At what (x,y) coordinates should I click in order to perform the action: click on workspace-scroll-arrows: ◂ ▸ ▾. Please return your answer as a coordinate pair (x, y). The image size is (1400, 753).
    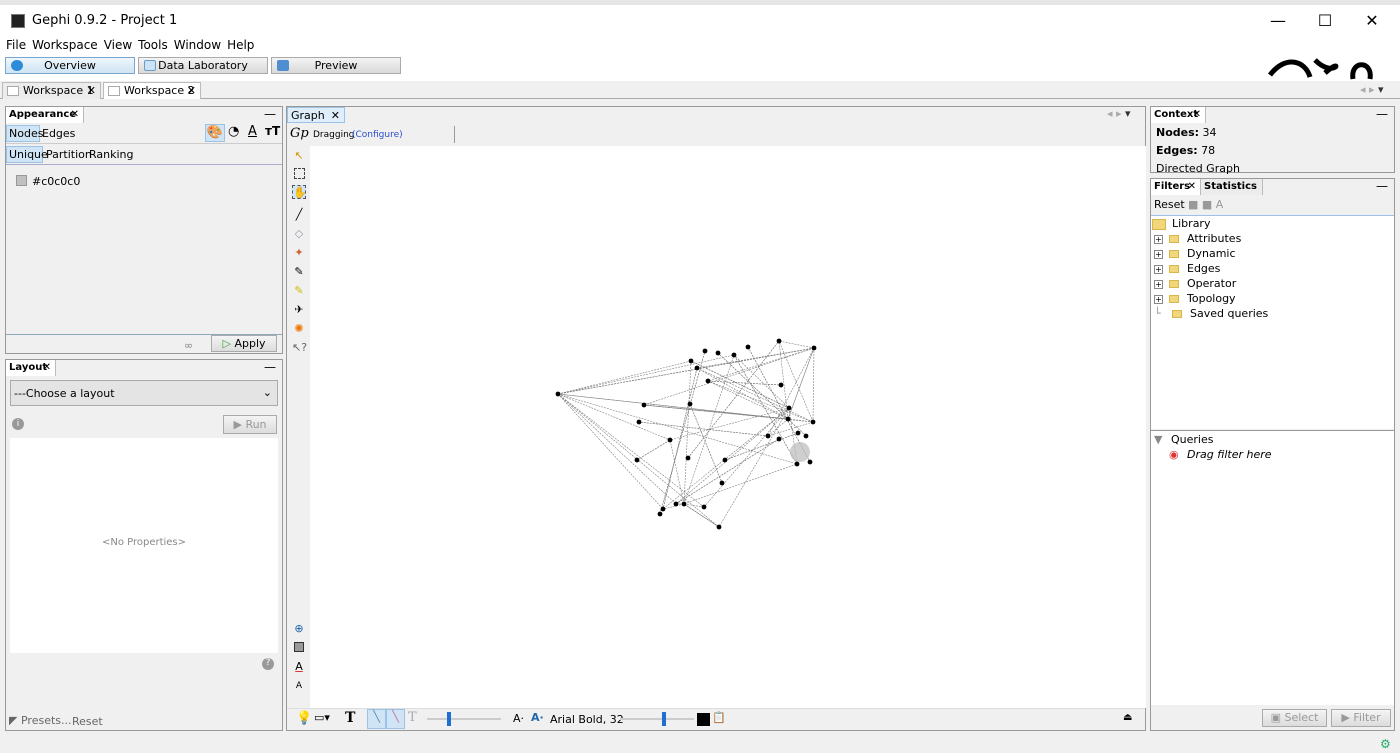
    Looking at the image, I should click on (1372, 89).